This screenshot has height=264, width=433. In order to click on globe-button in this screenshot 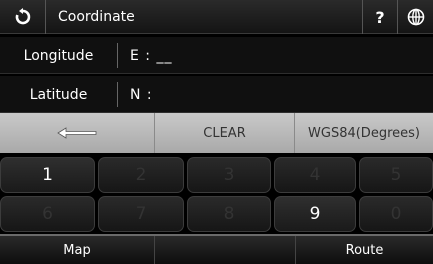, I will do `click(415, 17)`.